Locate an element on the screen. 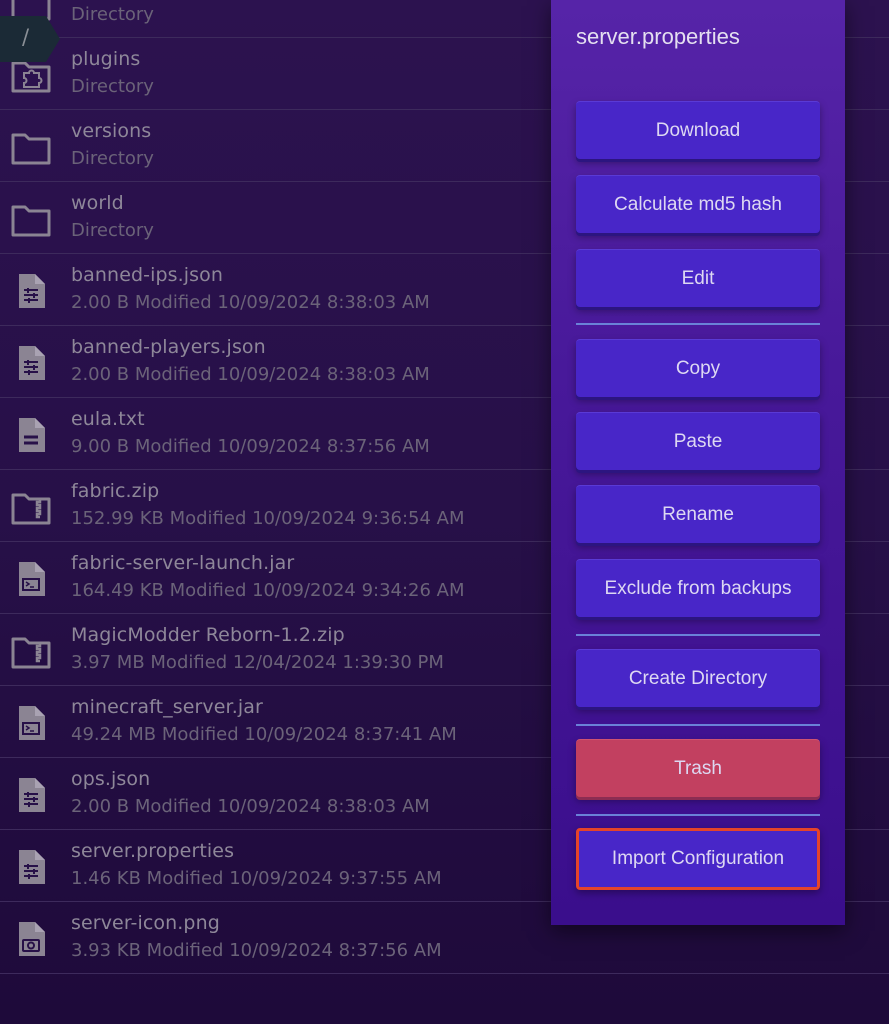 The image size is (889, 1024). exclude-from-backups-button: Exclude from backups is located at coordinates (698, 588).